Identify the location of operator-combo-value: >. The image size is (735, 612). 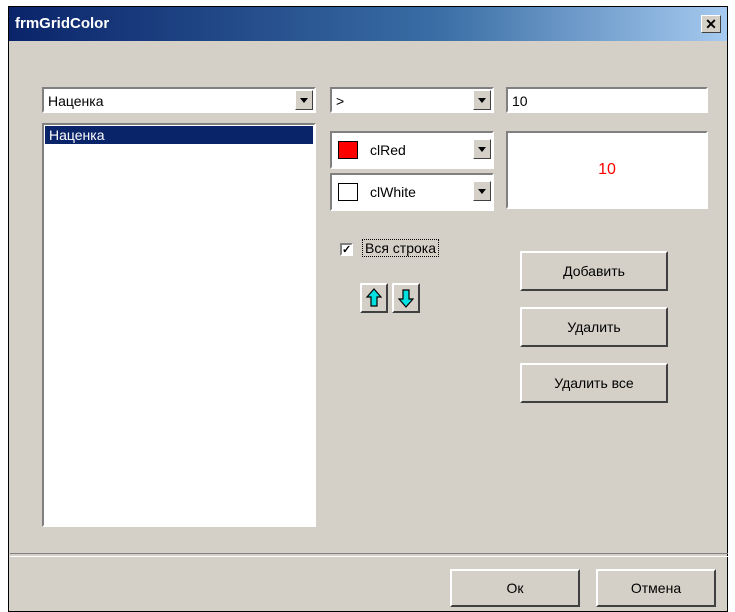
(340, 101).